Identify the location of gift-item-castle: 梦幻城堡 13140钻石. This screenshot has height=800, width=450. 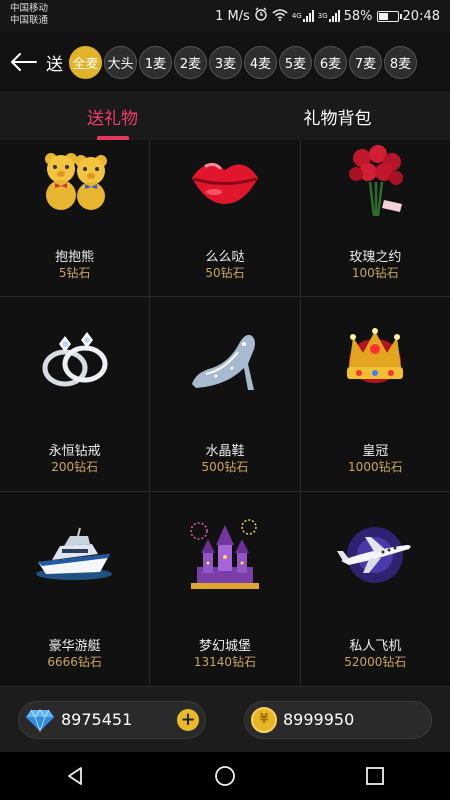
(225, 589).